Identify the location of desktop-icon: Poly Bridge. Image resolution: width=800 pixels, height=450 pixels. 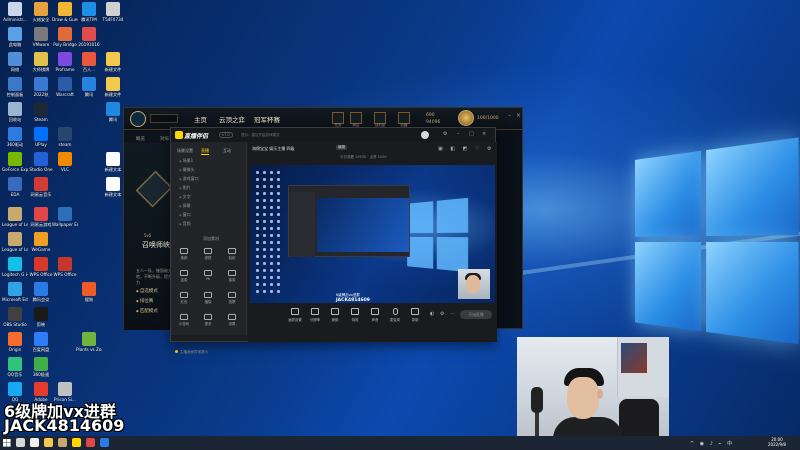
(65, 37).